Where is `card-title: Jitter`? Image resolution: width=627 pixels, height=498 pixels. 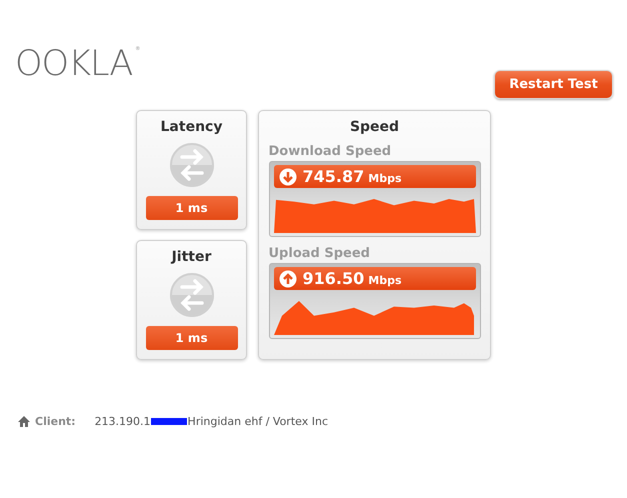 card-title: Jitter is located at coordinates (192, 257).